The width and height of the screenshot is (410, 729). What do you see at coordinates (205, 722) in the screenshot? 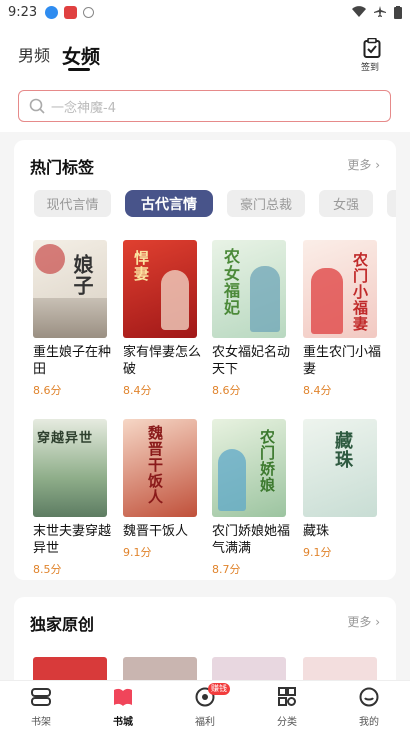
I see `nav-label: 福利` at bounding box center [205, 722].